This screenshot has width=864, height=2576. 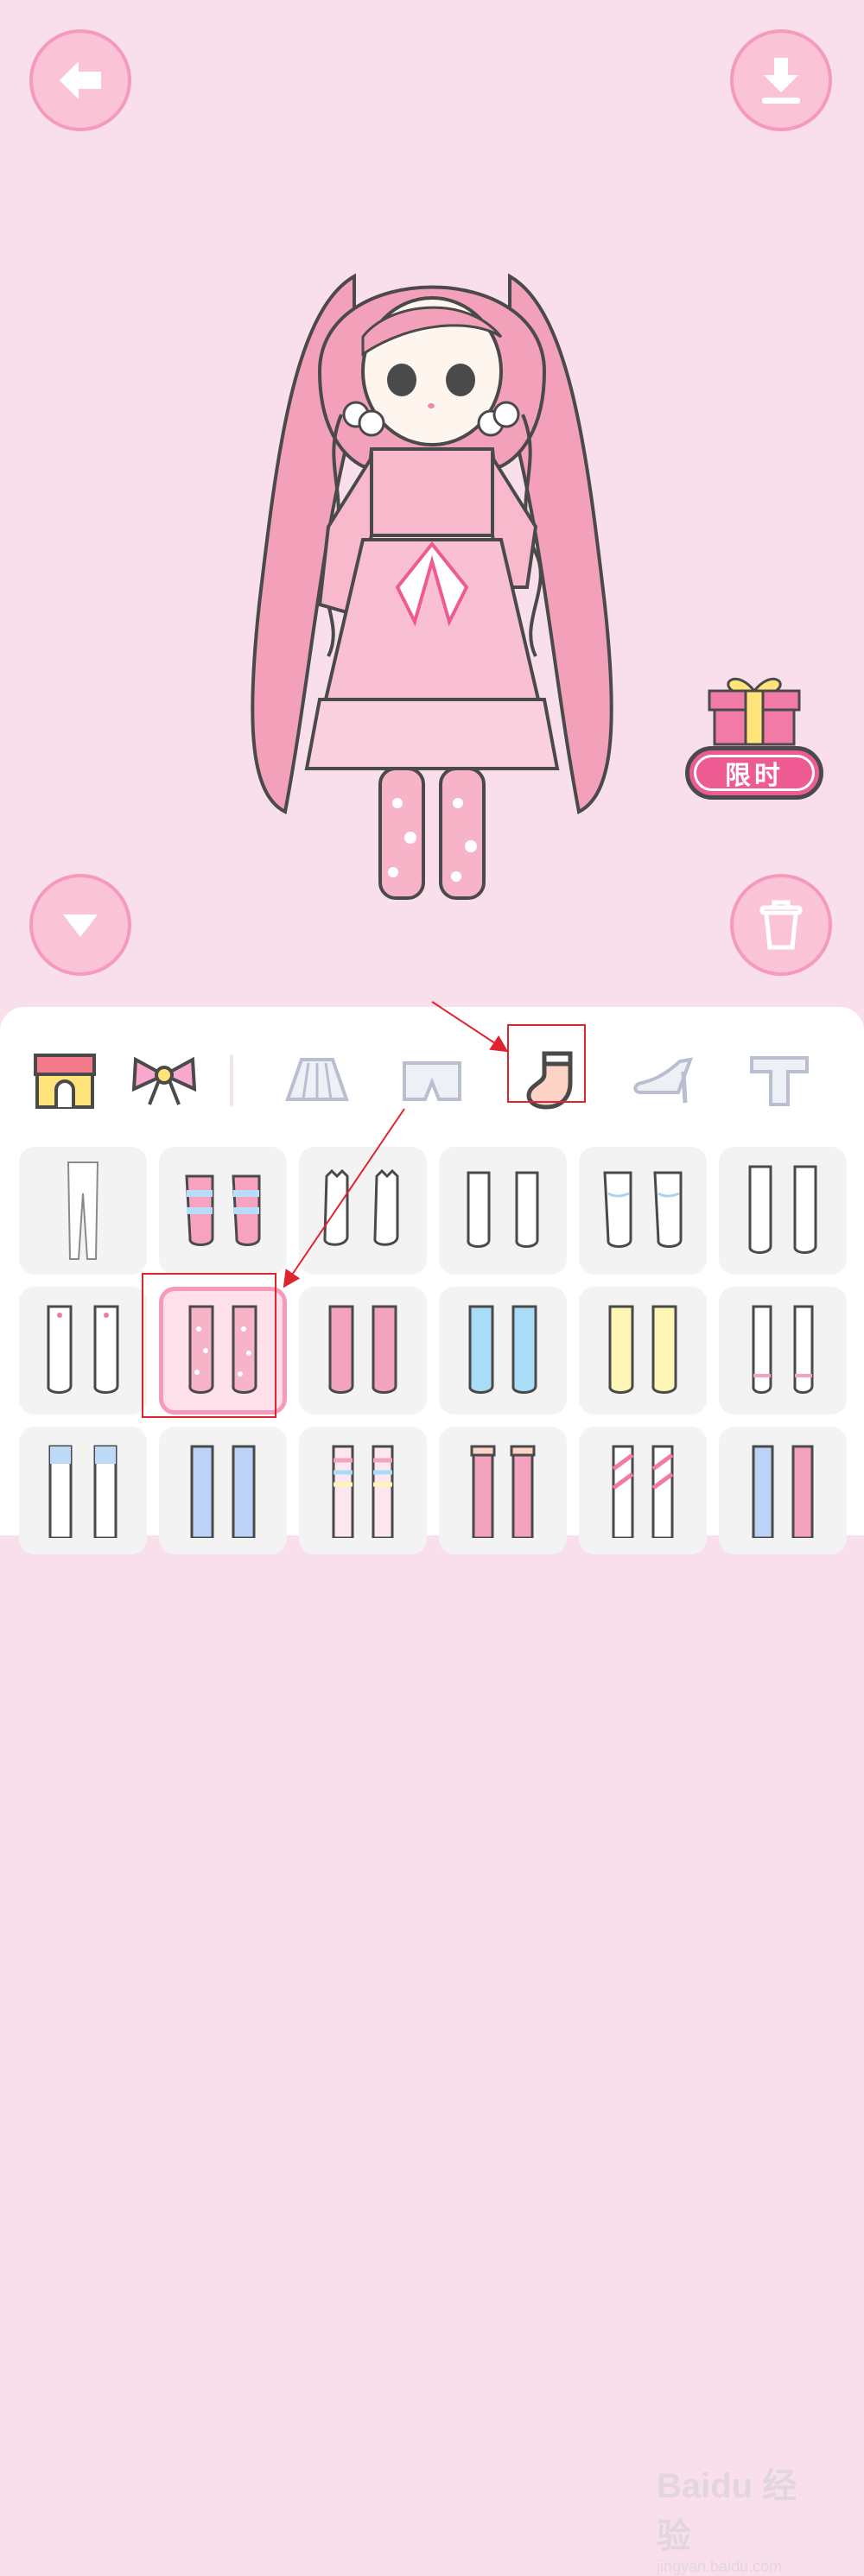 What do you see at coordinates (754, 711) in the screenshot?
I see `gift-icon` at bounding box center [754, 711].